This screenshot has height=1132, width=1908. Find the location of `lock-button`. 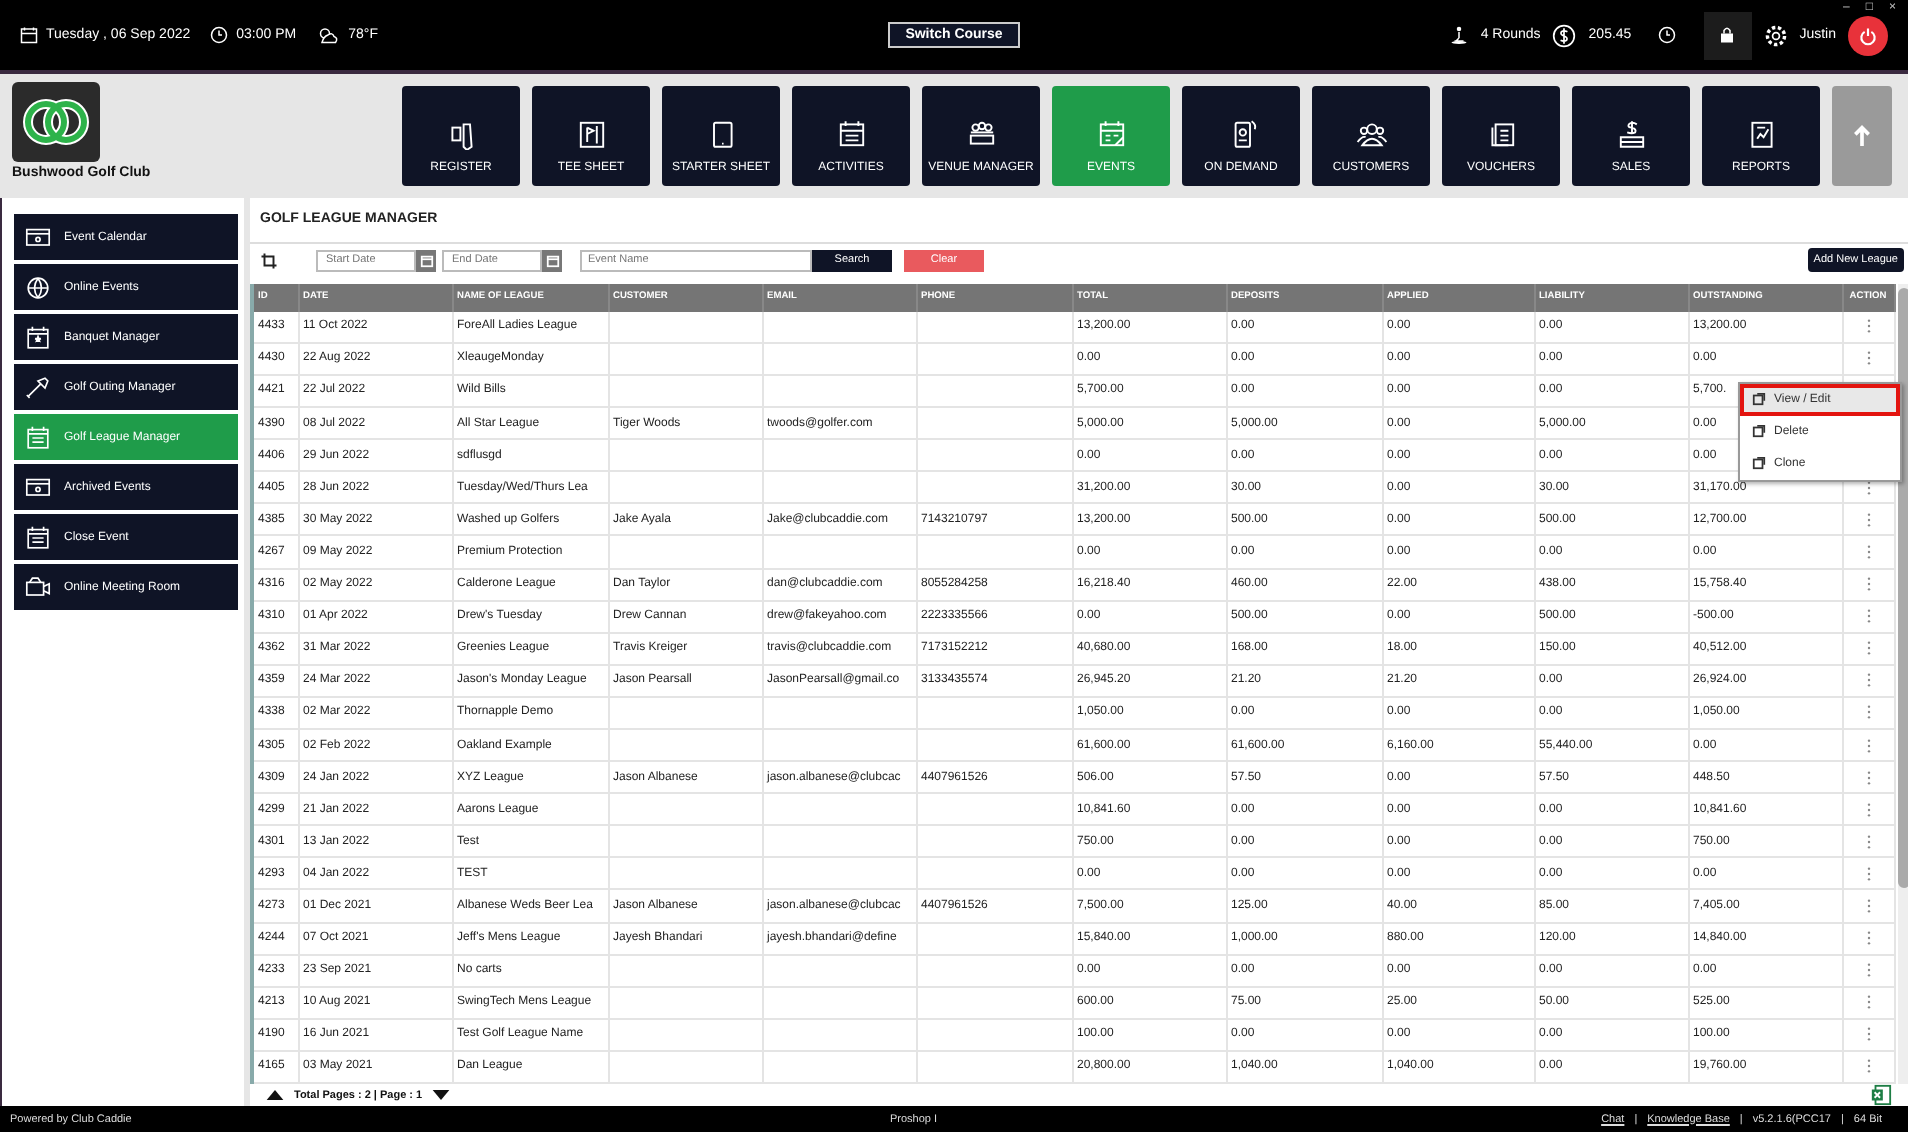

lock-button is located at coordinates (1727, 35).